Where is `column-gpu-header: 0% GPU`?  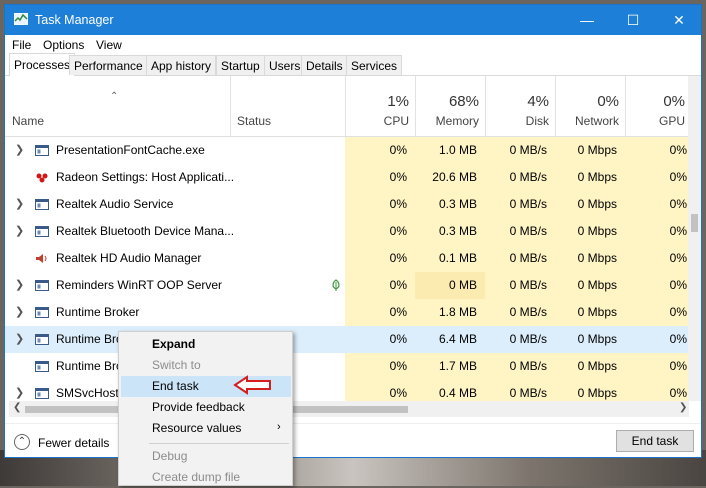 column-gpu-header: 0% GPU is located at coordinates (658, 106).